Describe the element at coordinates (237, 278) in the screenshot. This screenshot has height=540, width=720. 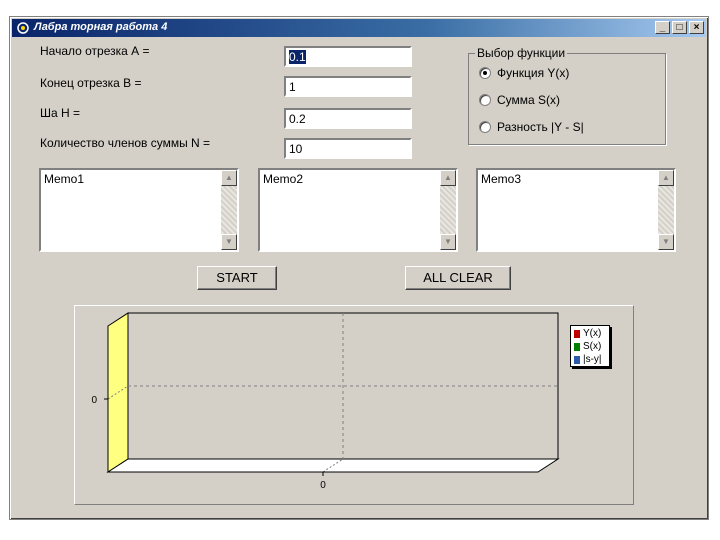
I see `start-button: START` at that location.